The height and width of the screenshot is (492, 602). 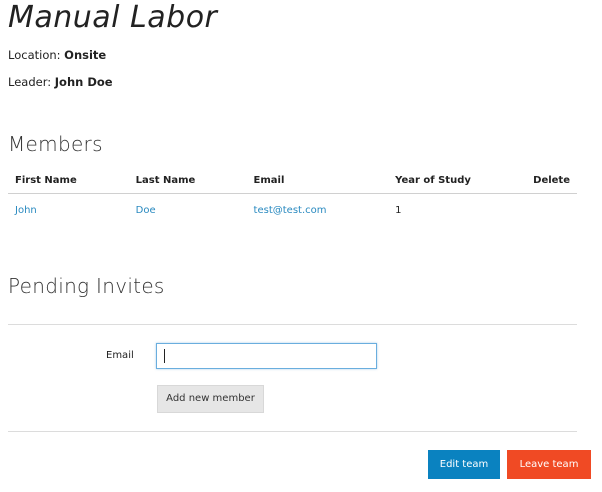 I want to click on member-first-name-link: John, so click(x=68, y=210).